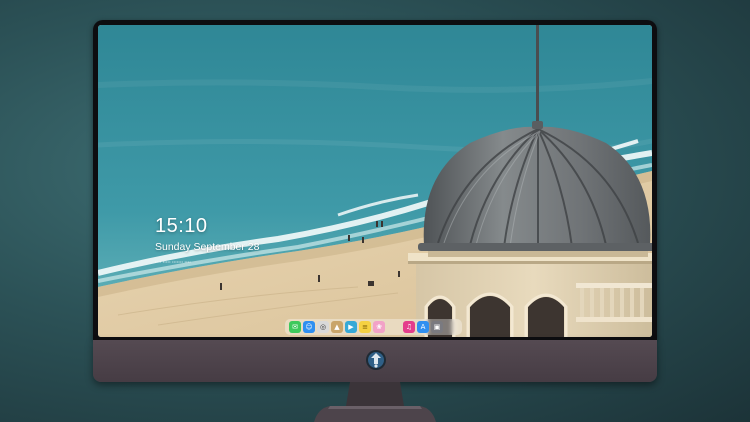 The width and height of the screenshot is (750, 422). Describe the element at coordinates (207, 247) in the screenshot. I see `lock-screen-date: Sunday September 28` at that location.